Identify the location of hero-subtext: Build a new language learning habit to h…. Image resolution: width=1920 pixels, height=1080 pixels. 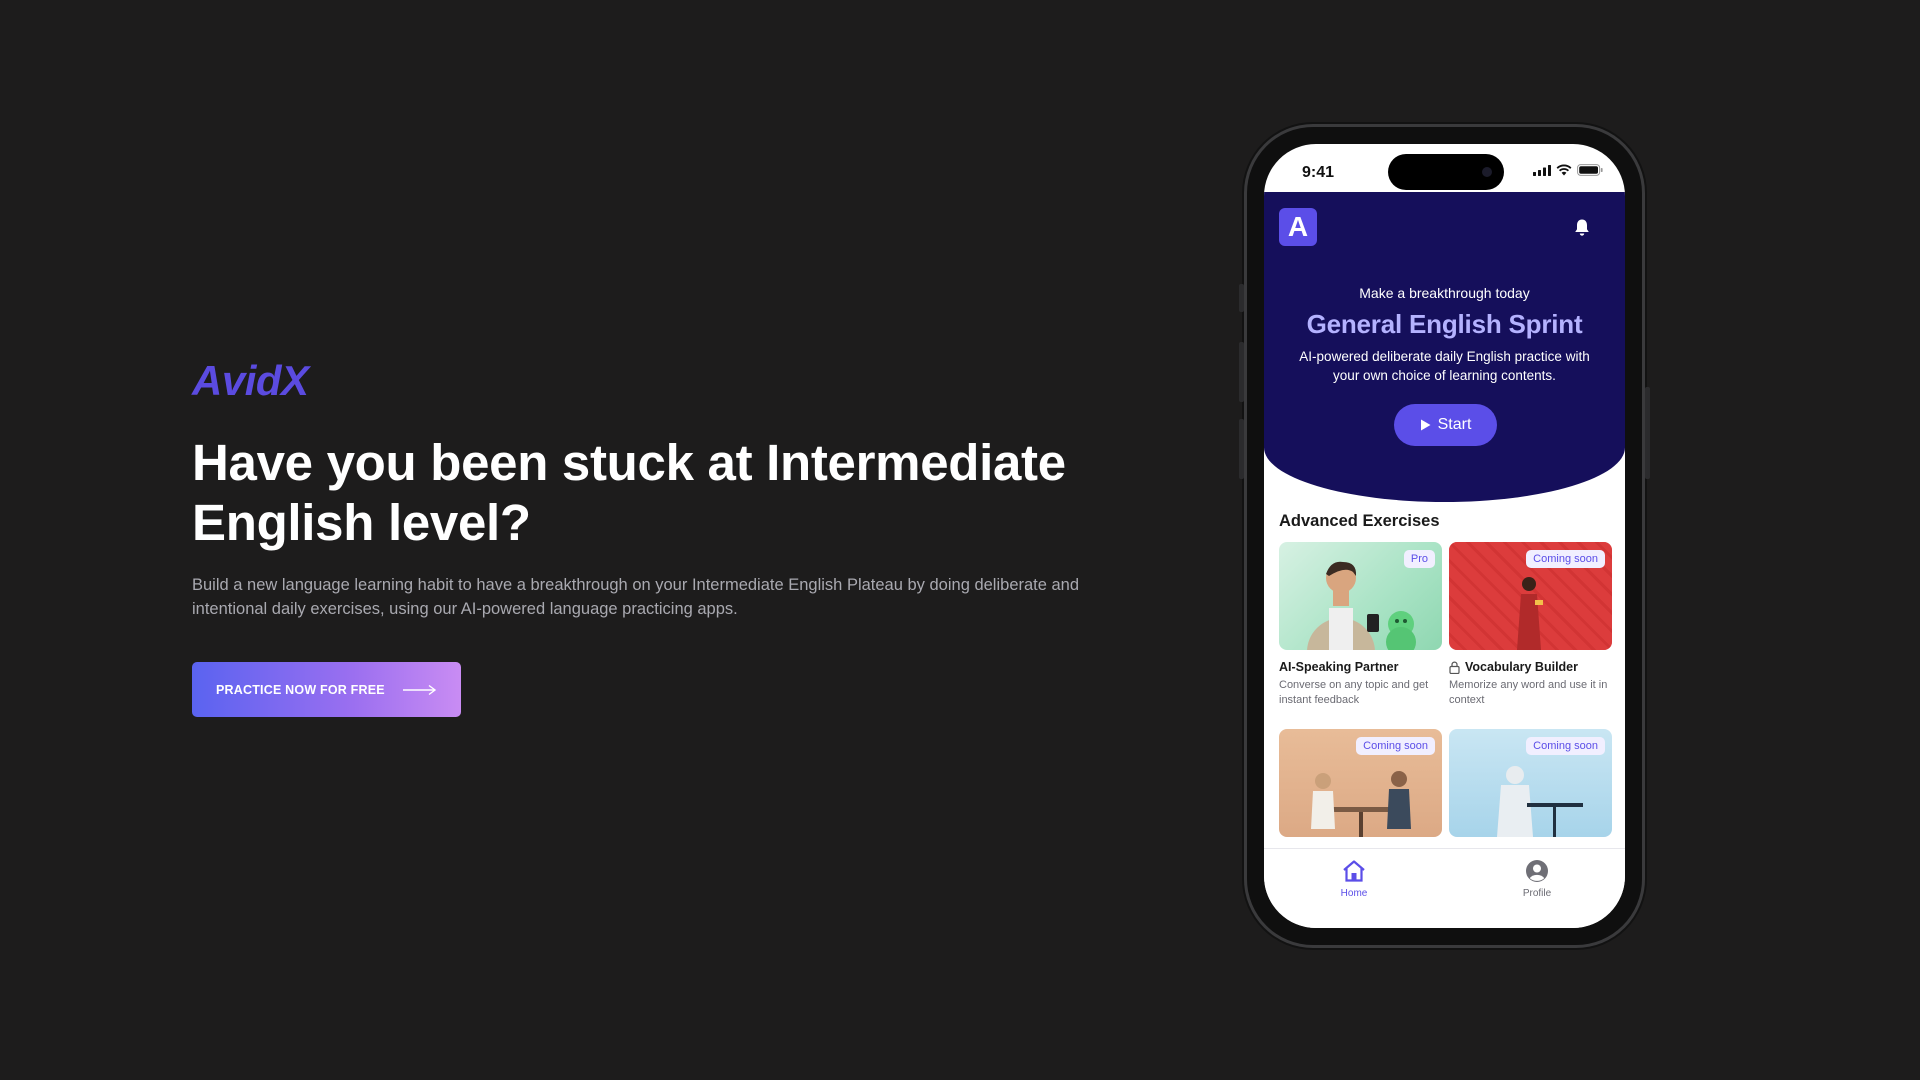
(636, 597).